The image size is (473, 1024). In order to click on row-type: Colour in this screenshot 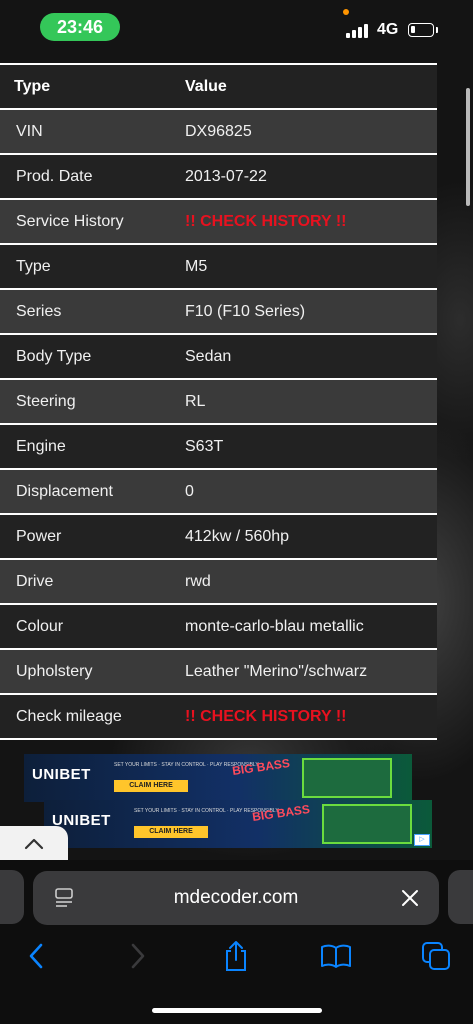, I will do `click(40, 626)`.